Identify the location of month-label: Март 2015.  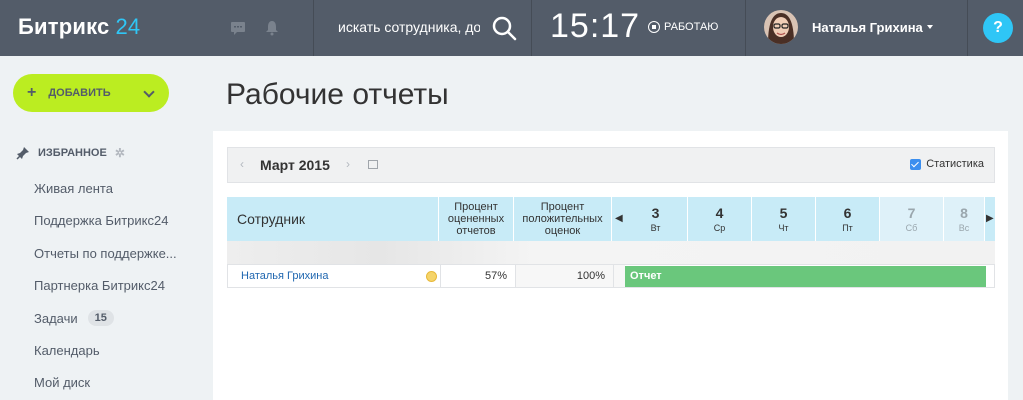
(295, 165).